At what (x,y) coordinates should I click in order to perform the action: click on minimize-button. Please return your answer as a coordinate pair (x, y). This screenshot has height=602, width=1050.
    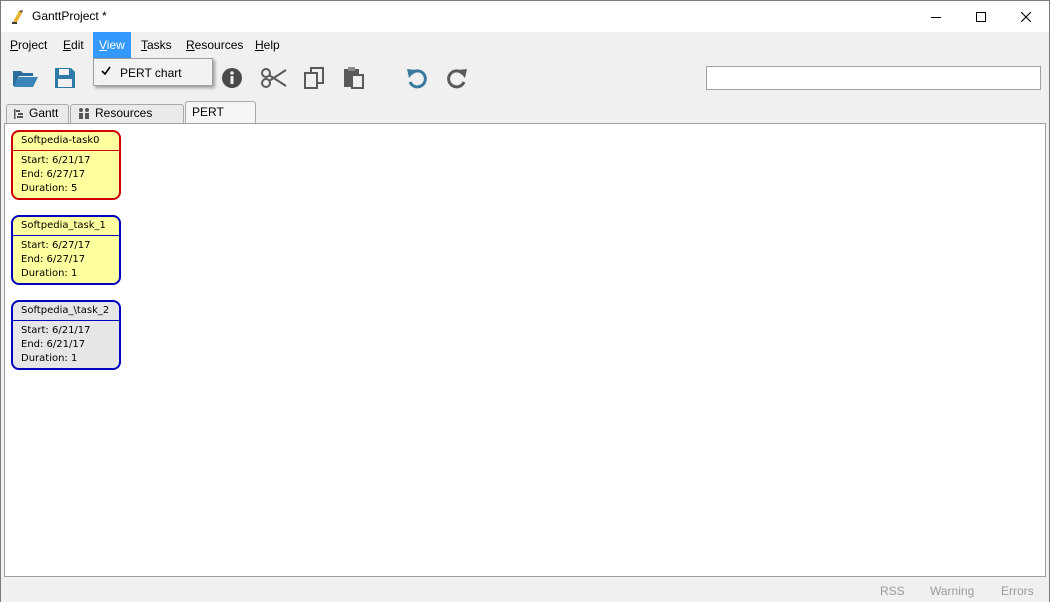
    Looking at the image, I should click on (936, 16).